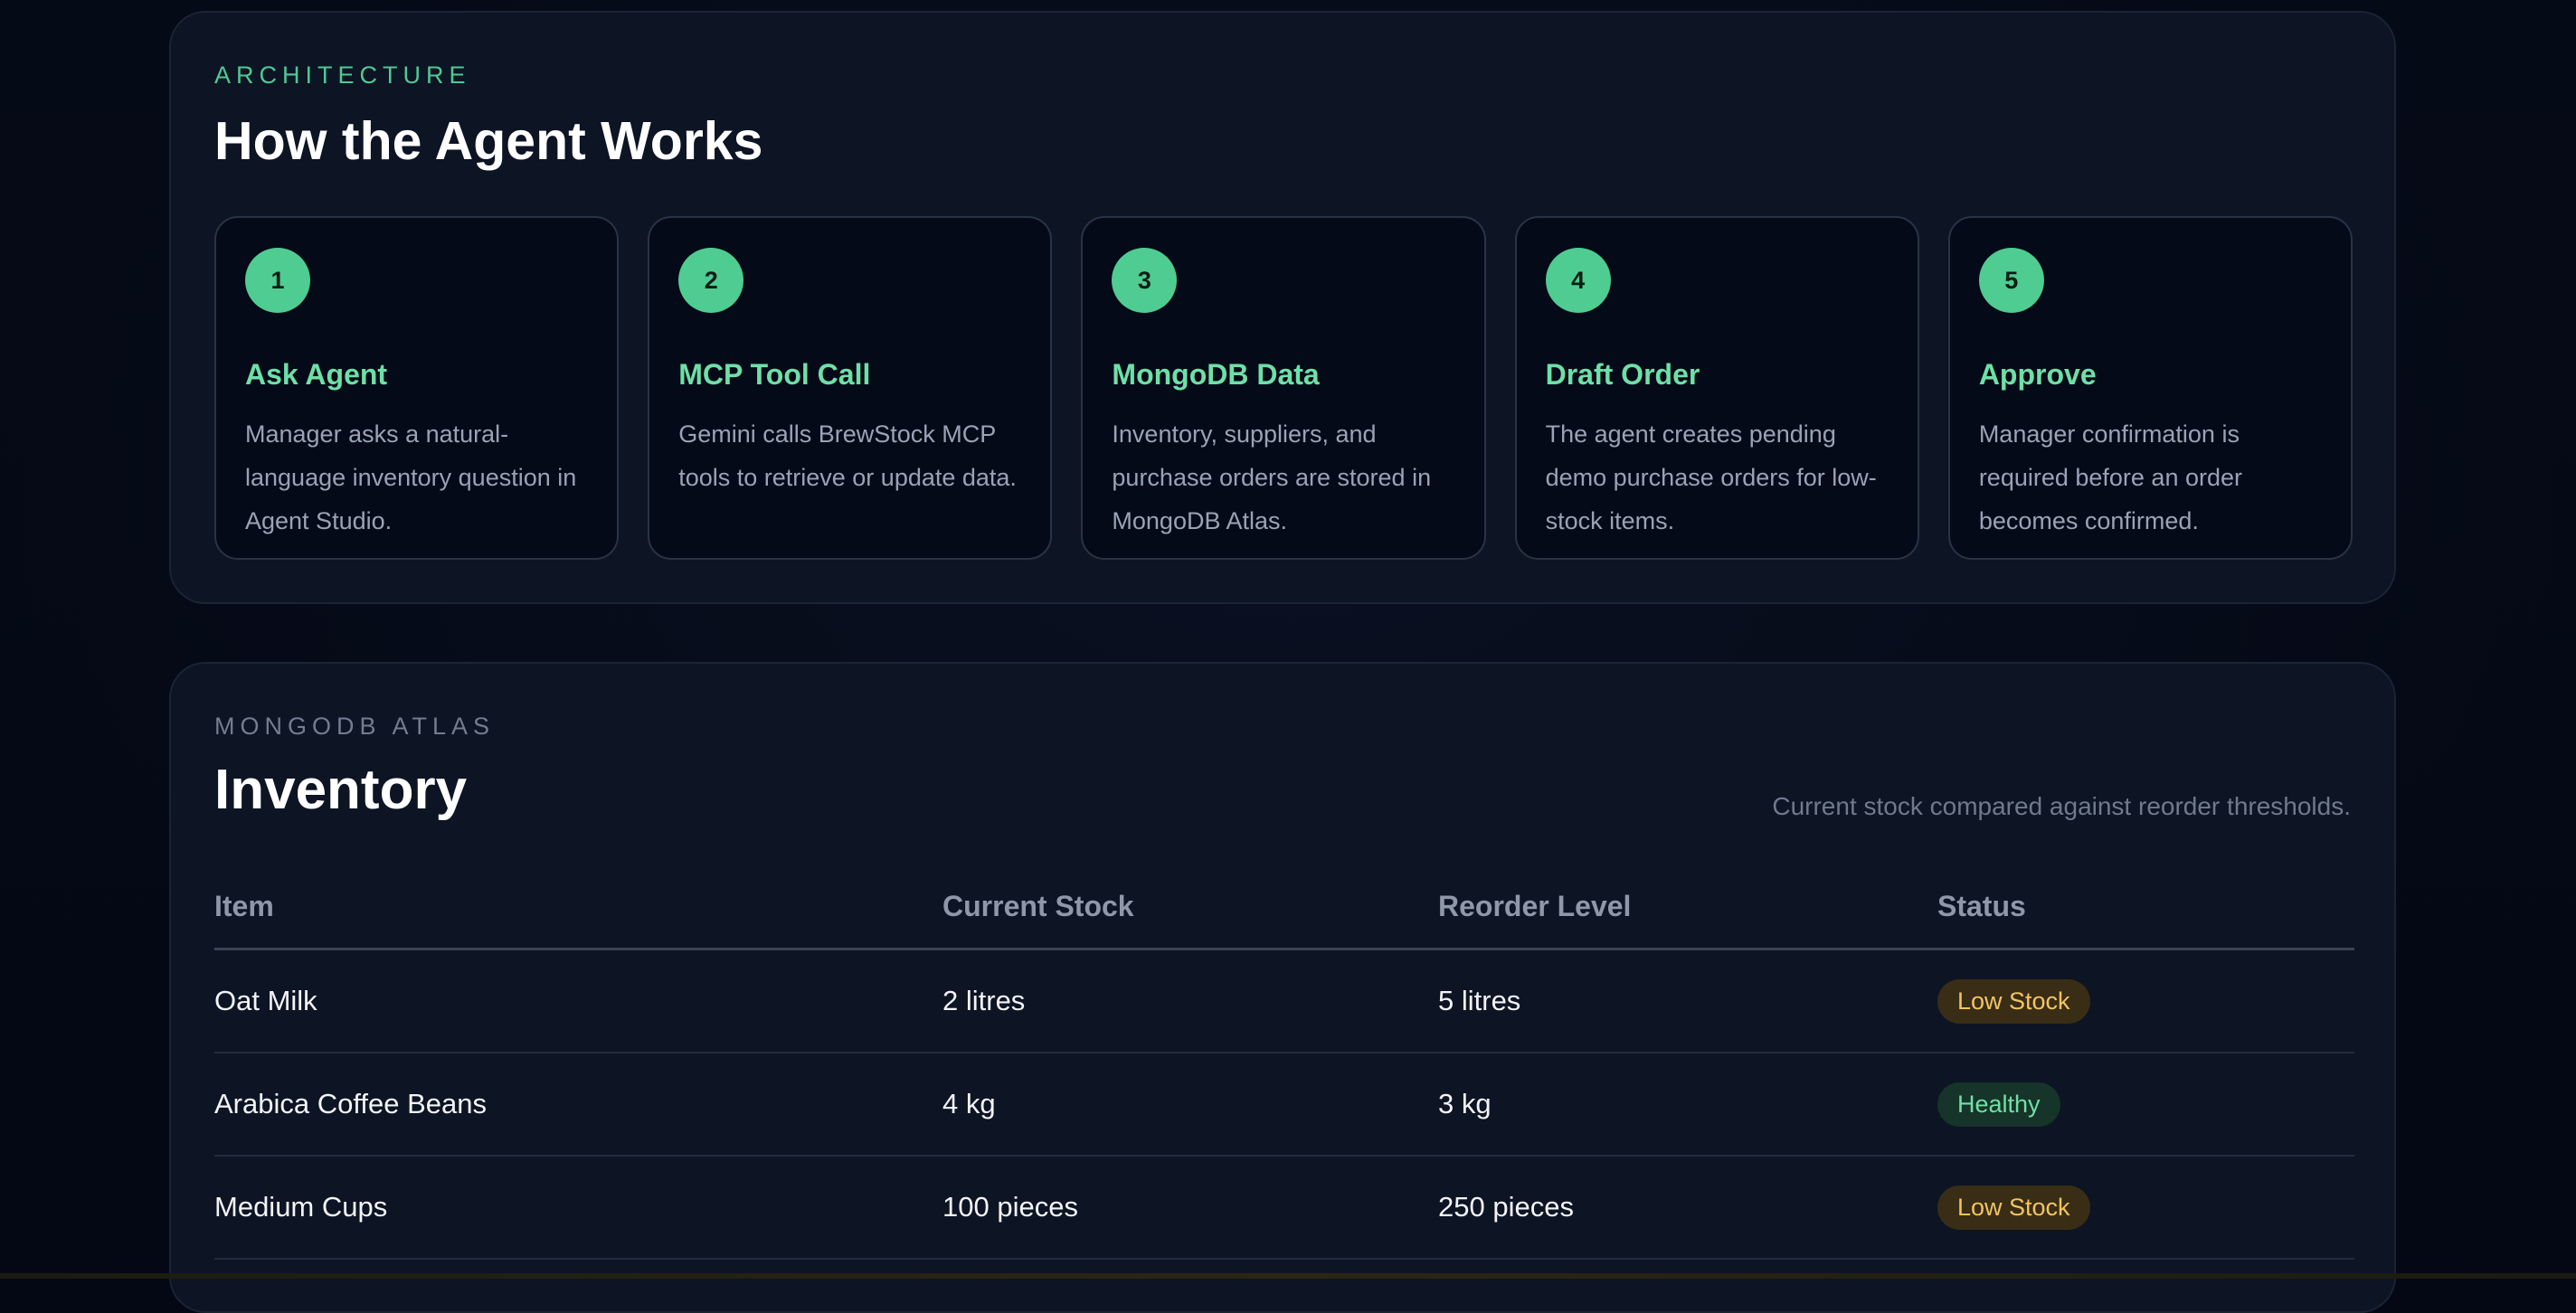 This screenshot has height=1313, width=2576. I want to click on table-header-row: Item Current Stock Reorder Level Status, so click(1284, 911).